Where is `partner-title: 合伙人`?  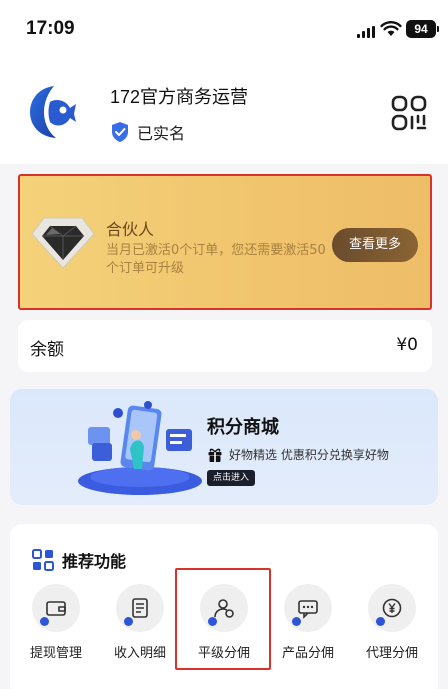
partner-title: 合伙人 is located at coordinates (130, 229).